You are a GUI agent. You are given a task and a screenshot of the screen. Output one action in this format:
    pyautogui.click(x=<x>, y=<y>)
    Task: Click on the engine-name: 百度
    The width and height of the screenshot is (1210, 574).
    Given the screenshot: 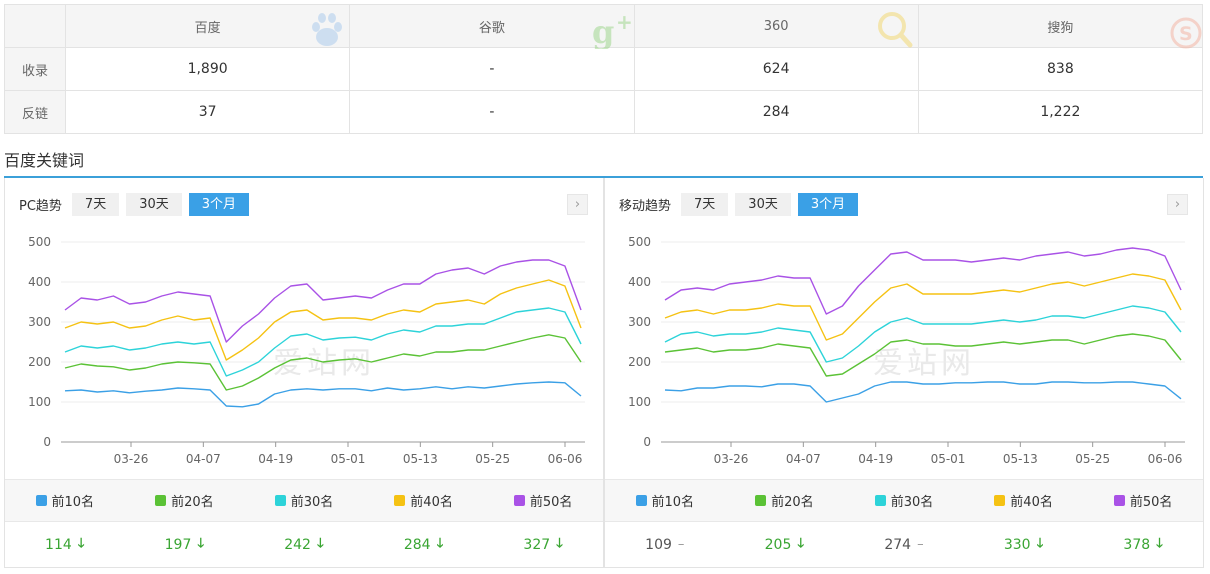 What is the action you would take?
    pyautogui.click(x=207, y=28)
    